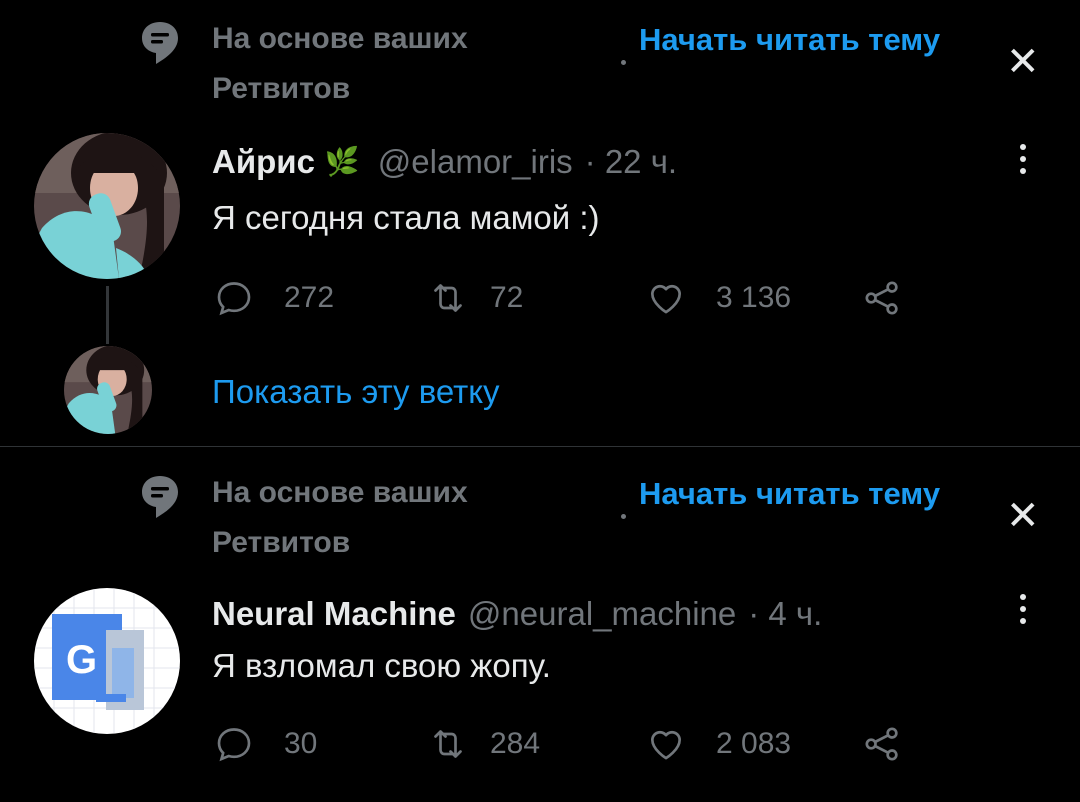 This screenshot has width=1080, height=802. I want to click on plant-emoji: 🌿, so click(342, 161).